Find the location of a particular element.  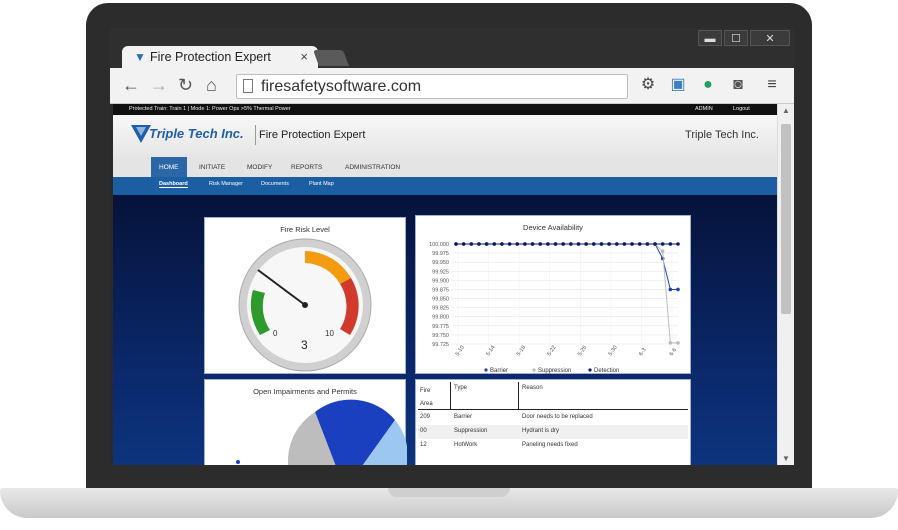

nav-modify: MODIFY is located at coordinates (259, 167).